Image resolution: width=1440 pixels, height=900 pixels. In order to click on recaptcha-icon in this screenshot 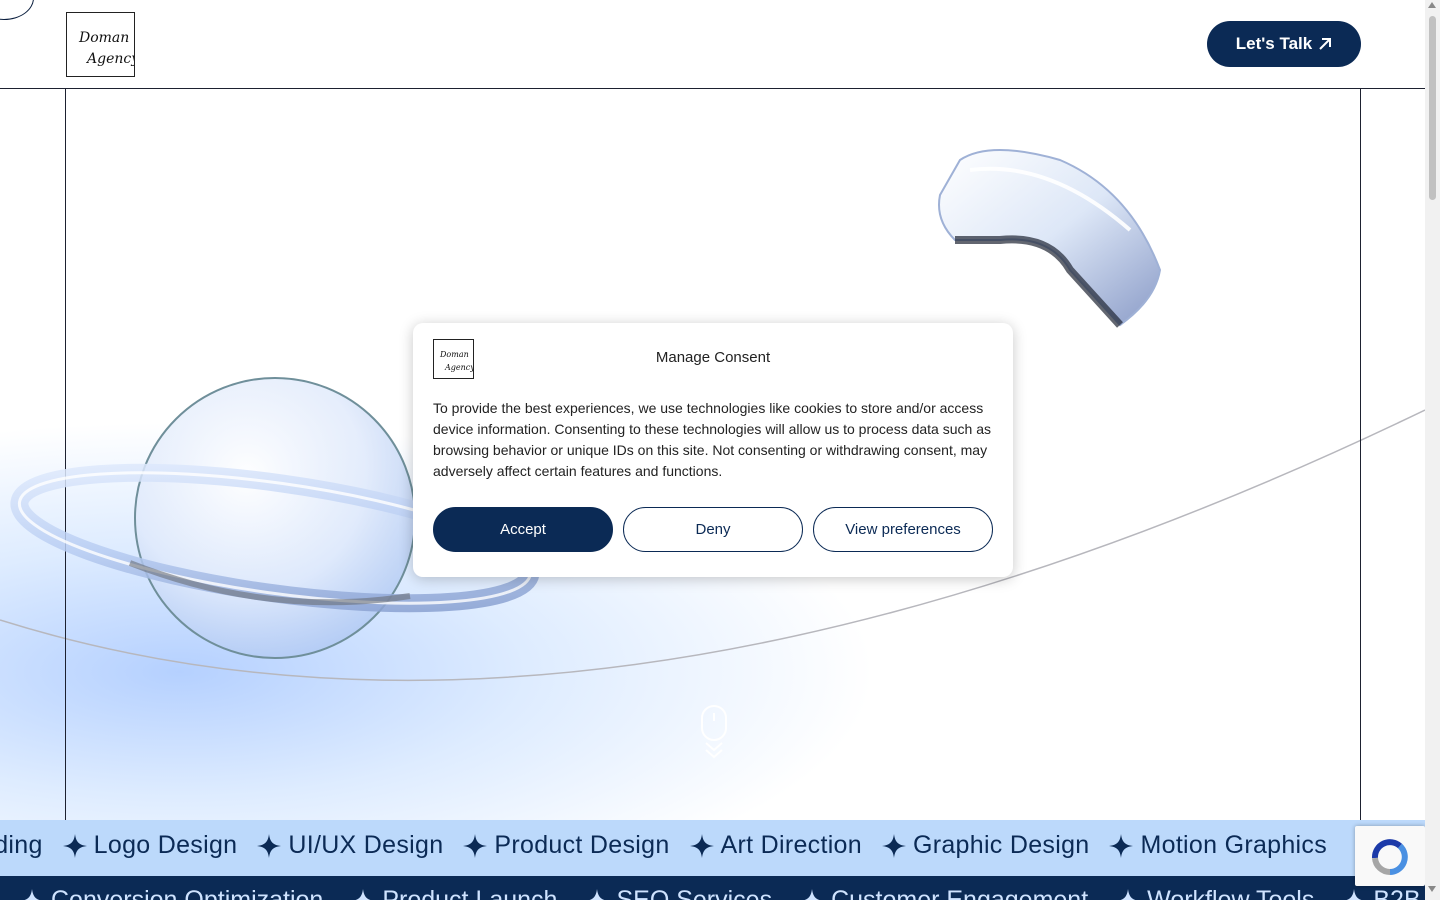, I will do `click(1390, 857)`.